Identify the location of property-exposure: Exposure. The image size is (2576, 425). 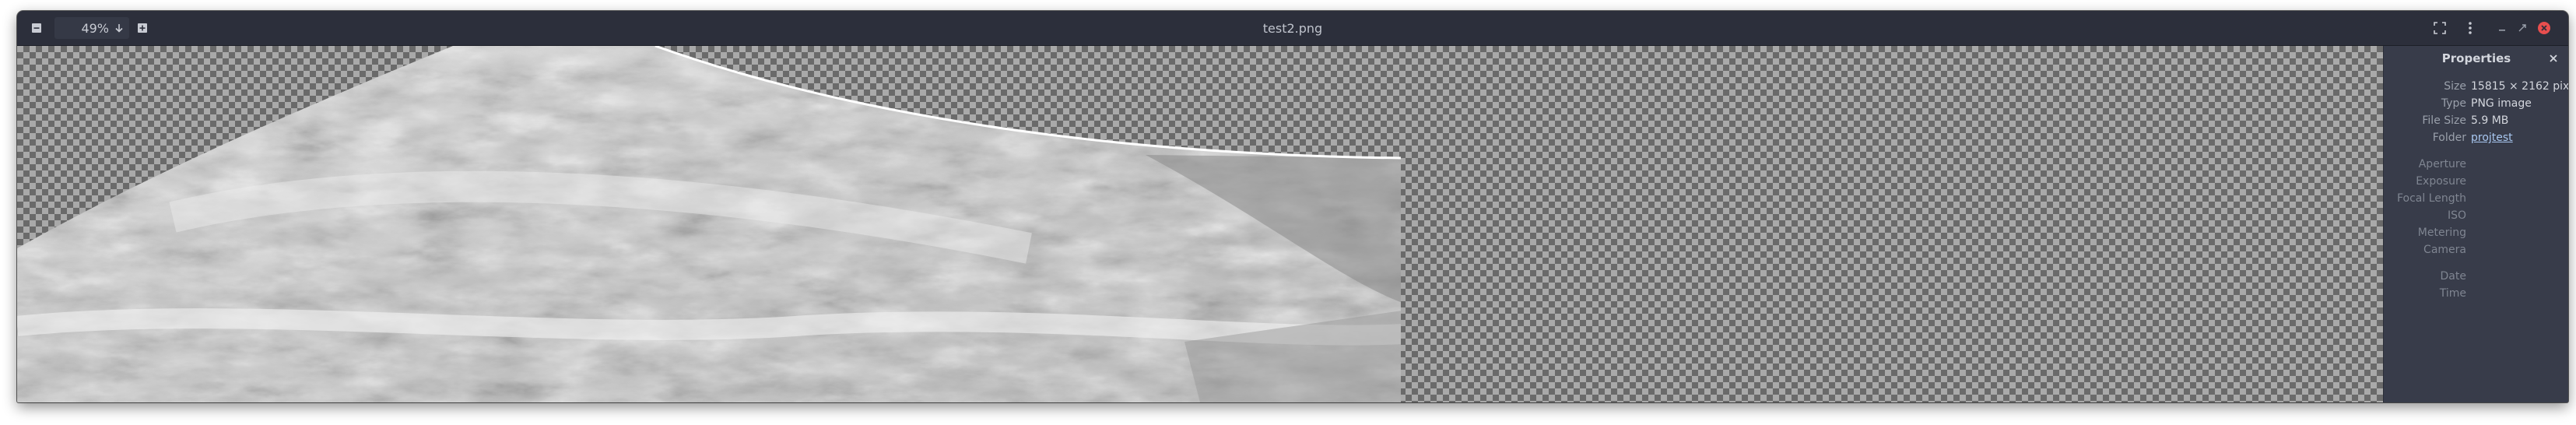
(2476, 181).